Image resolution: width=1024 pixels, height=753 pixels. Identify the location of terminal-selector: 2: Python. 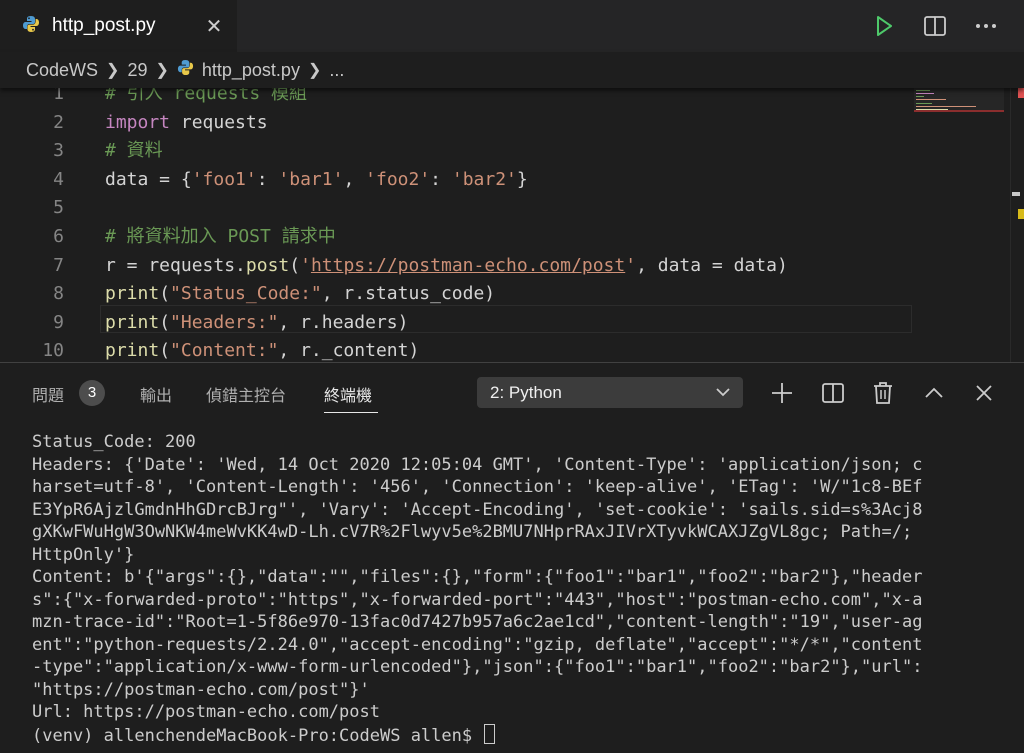
(610, 392).